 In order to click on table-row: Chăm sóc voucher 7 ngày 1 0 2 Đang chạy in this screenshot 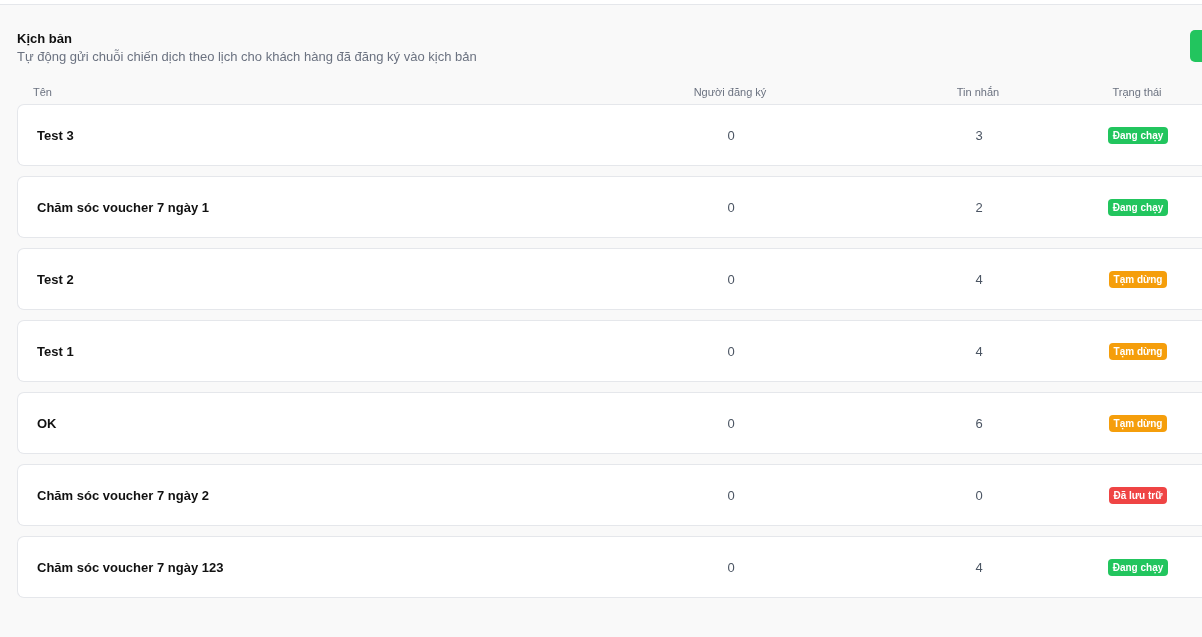, I will do `click(609, 207)`.